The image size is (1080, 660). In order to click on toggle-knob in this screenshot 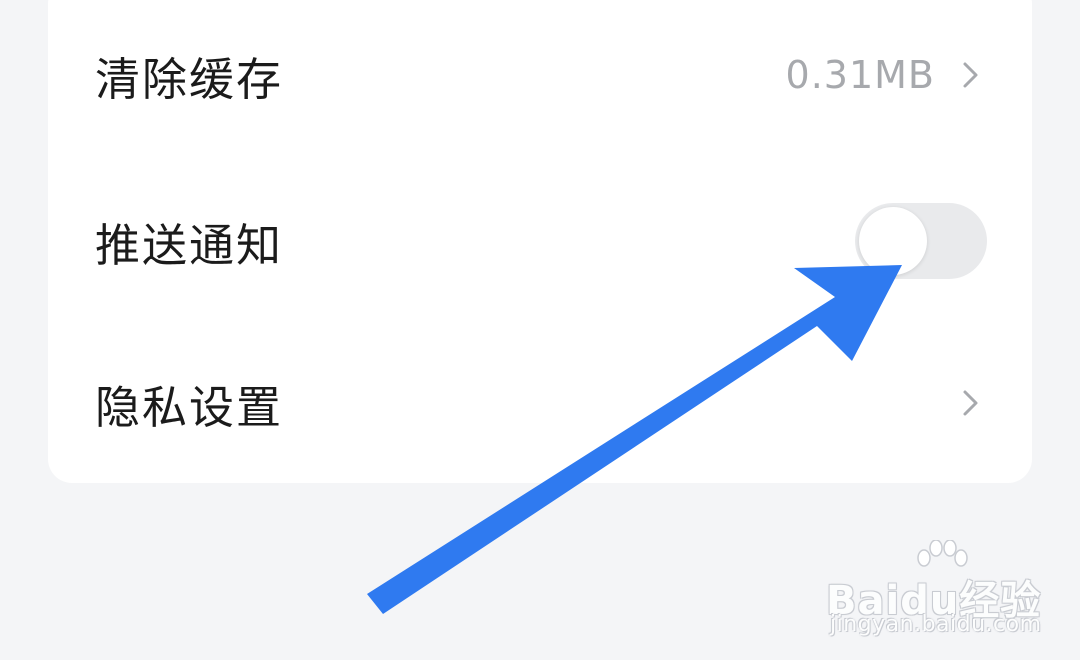, I will do `click(893, 241)`.